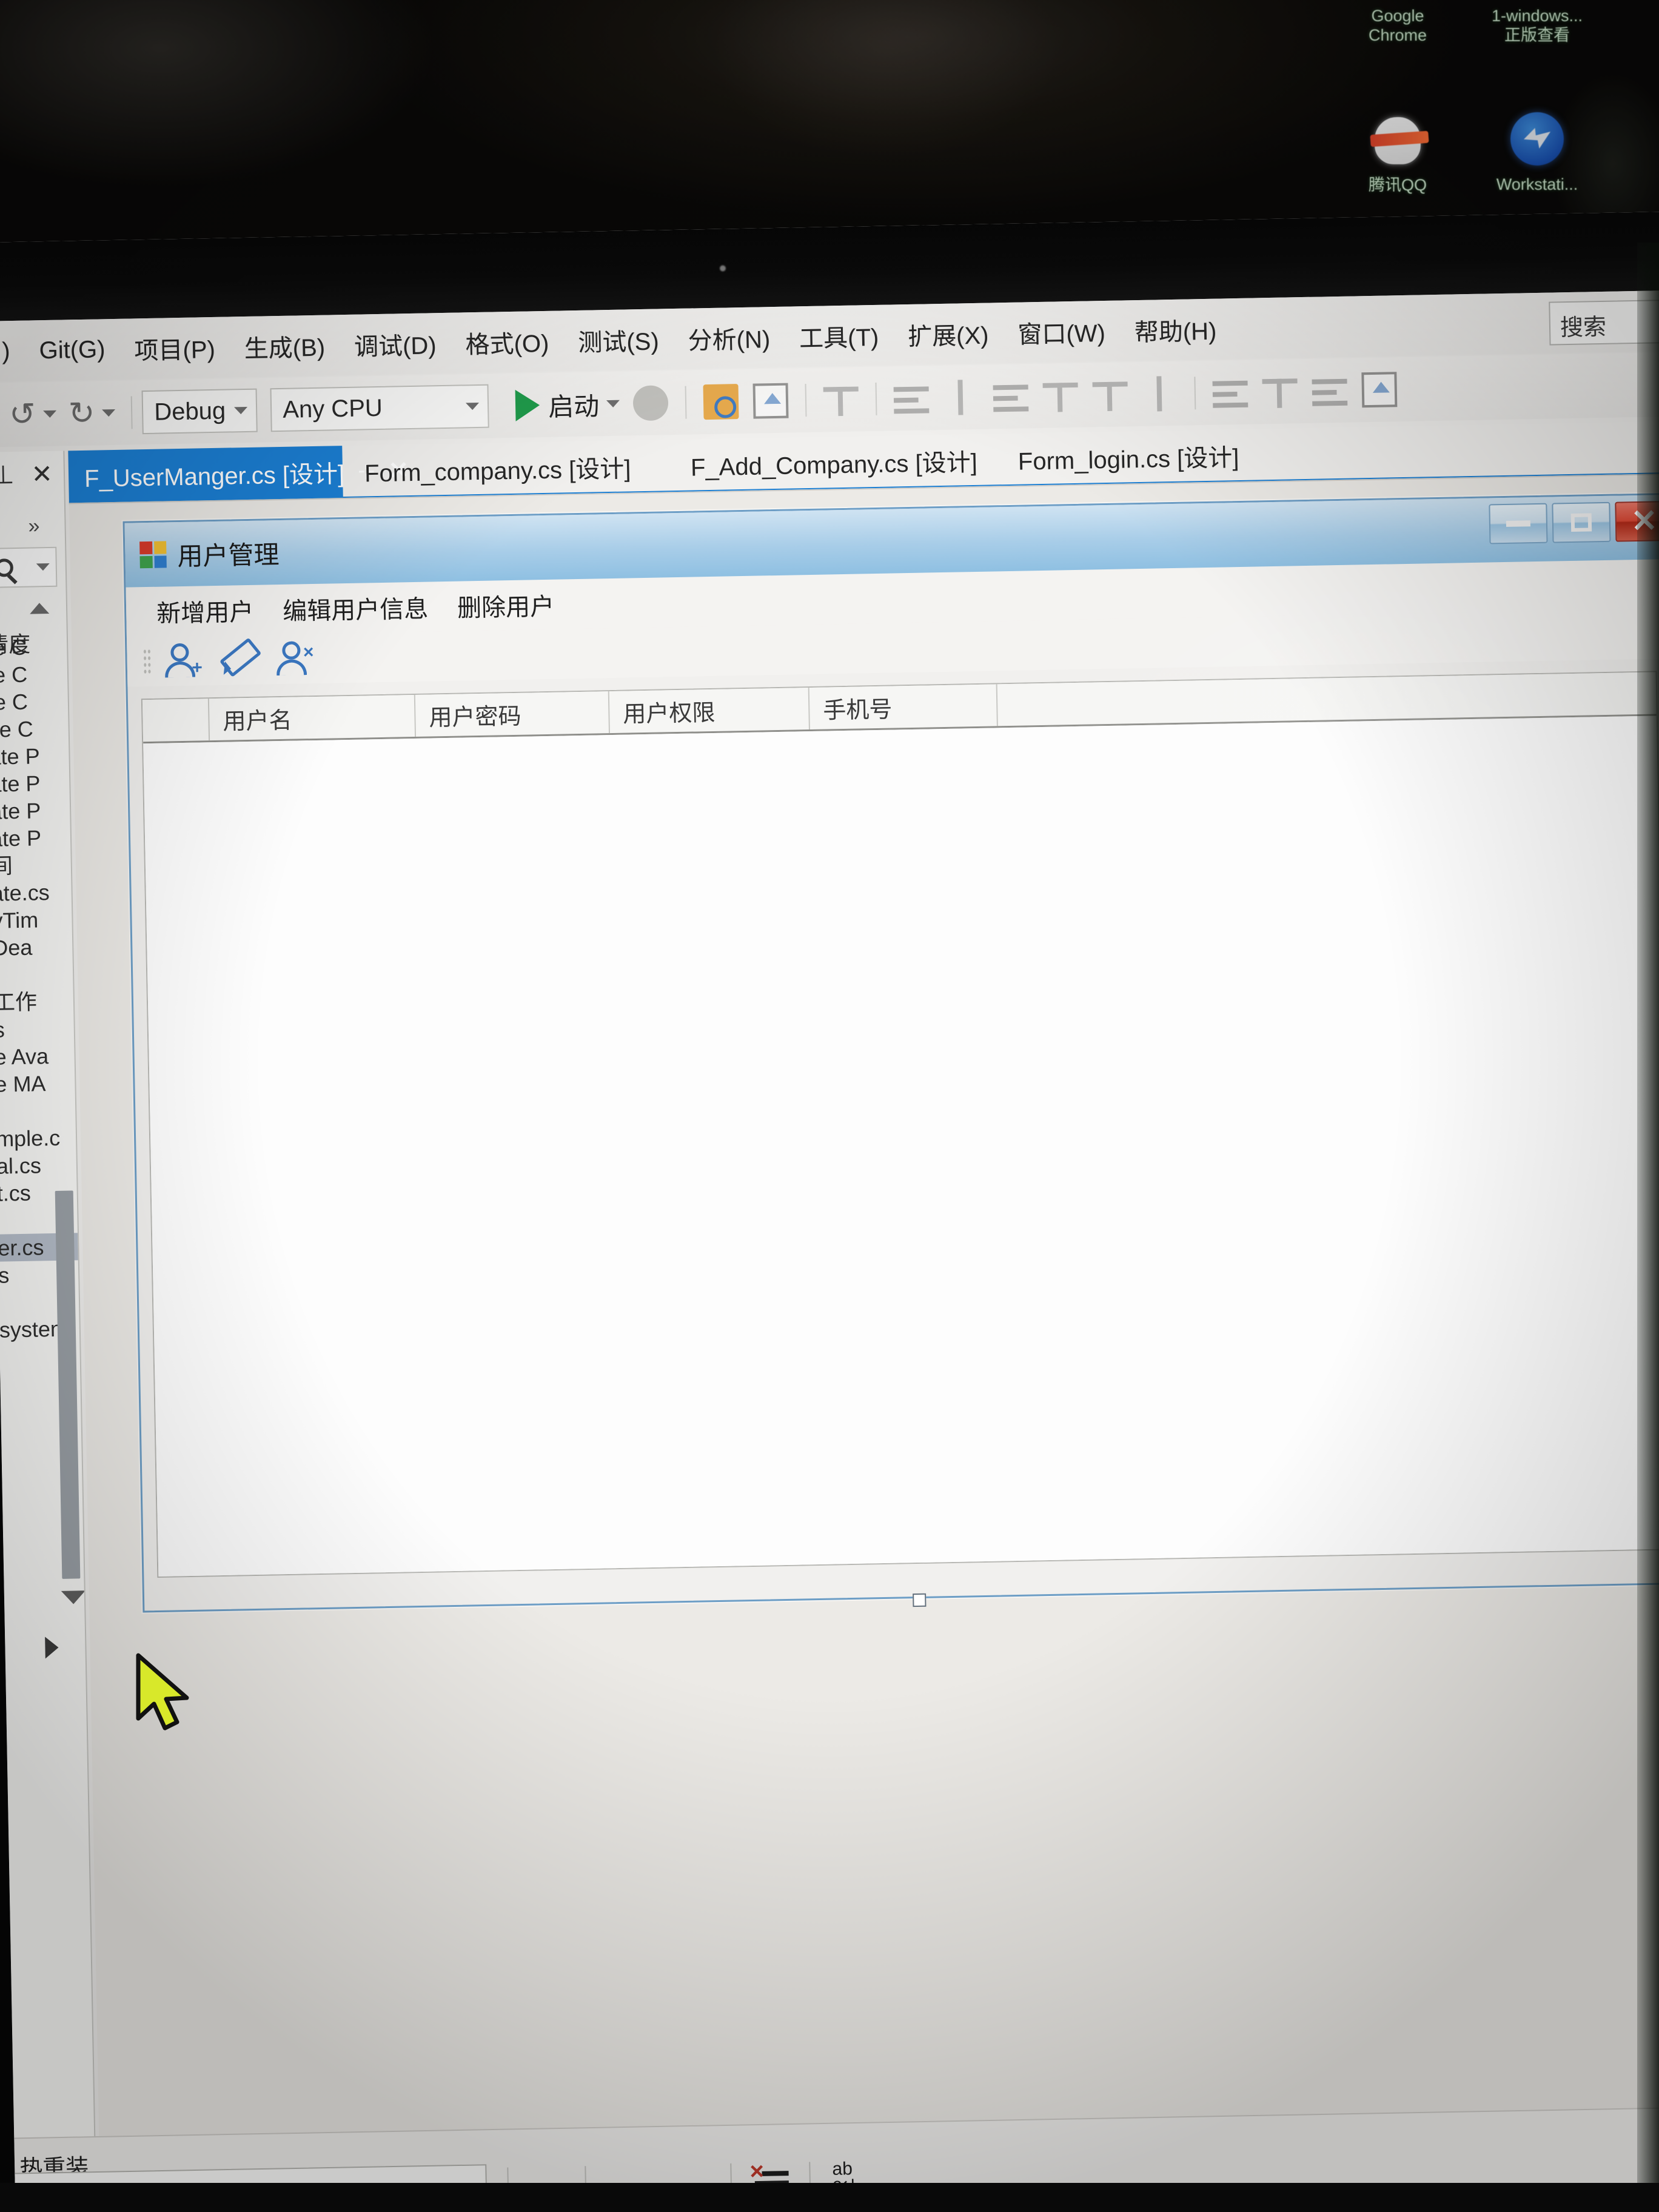 The height and width of the screenshot is (2212, 1659). Describe the element at coordinates (92, 413) in the screenshot. I see `redo-button: ↻` at that location.